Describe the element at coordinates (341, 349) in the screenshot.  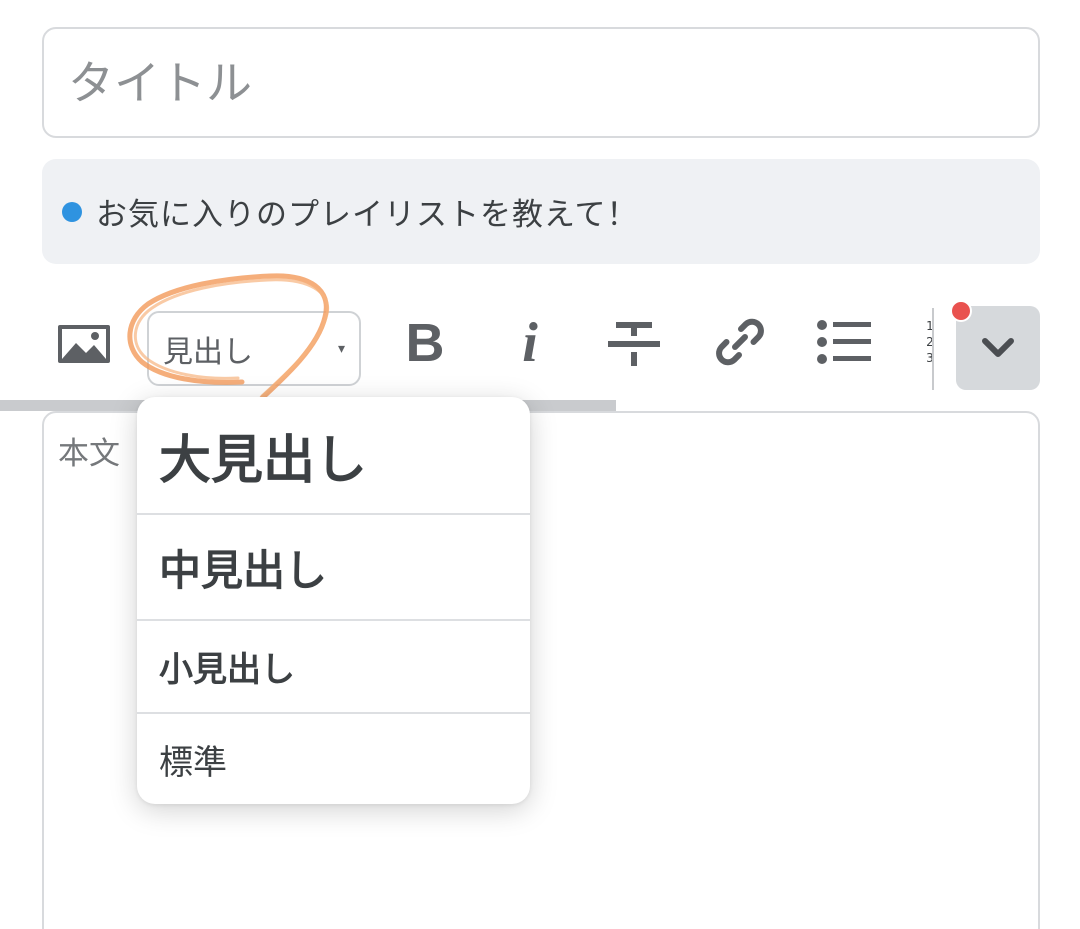
I see `dropdown-arrow-icon: ▾` at that location.